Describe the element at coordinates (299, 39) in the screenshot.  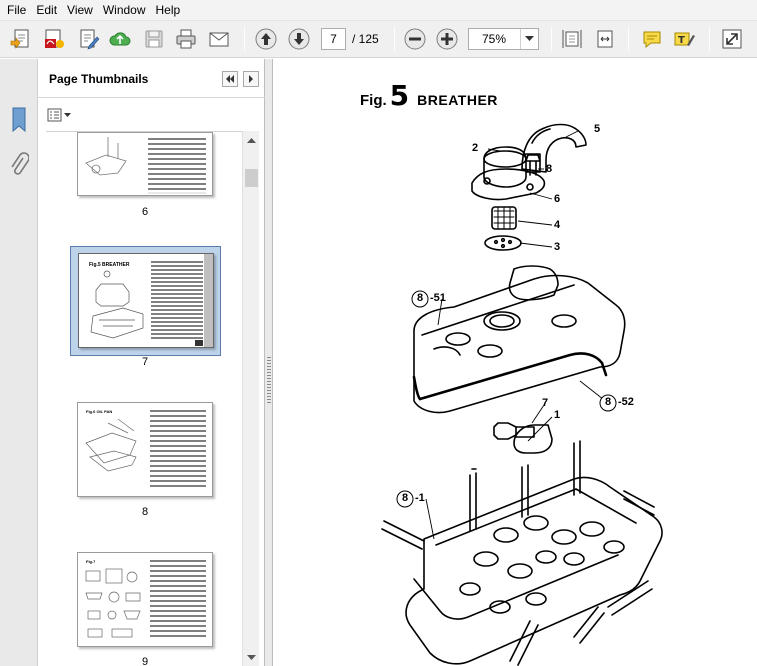
I see `next-page-icon` at that location.